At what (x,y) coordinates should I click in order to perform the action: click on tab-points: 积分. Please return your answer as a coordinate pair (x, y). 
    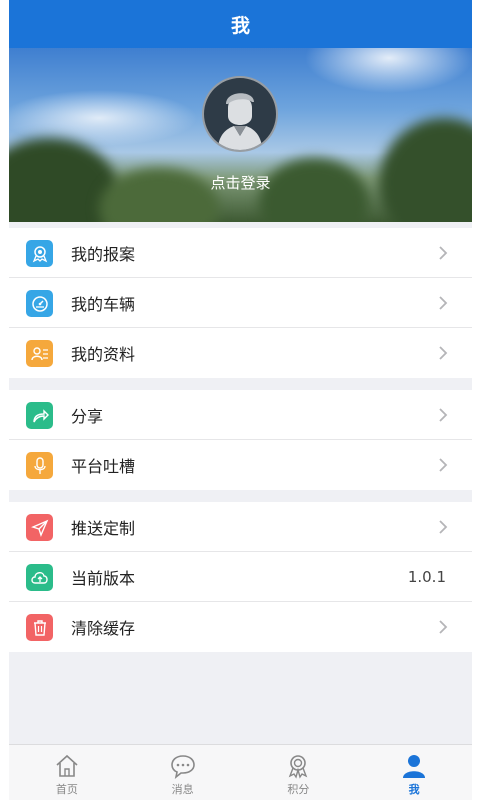
    Looking at the image, I should click on (299, 772).